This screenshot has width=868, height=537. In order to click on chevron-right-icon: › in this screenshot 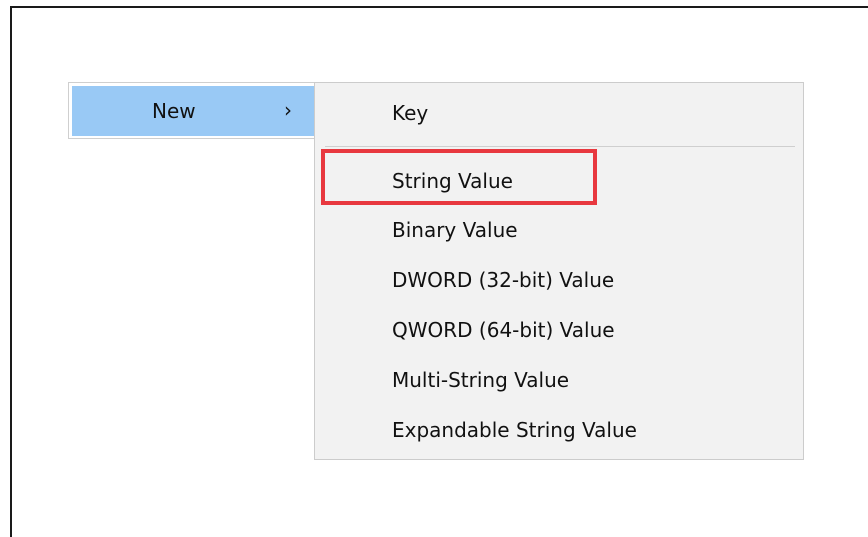, I will do `click(288, 110)`.